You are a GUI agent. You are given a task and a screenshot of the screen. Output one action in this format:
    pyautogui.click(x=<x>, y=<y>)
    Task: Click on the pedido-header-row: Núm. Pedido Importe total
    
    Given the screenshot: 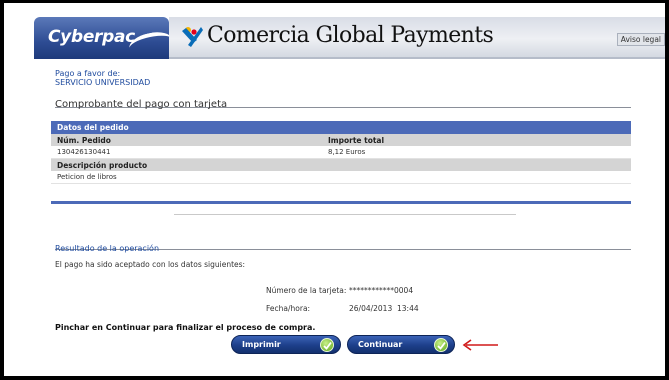 What is the action you would take?
    pyautogui.click(x=341, y=140)
    